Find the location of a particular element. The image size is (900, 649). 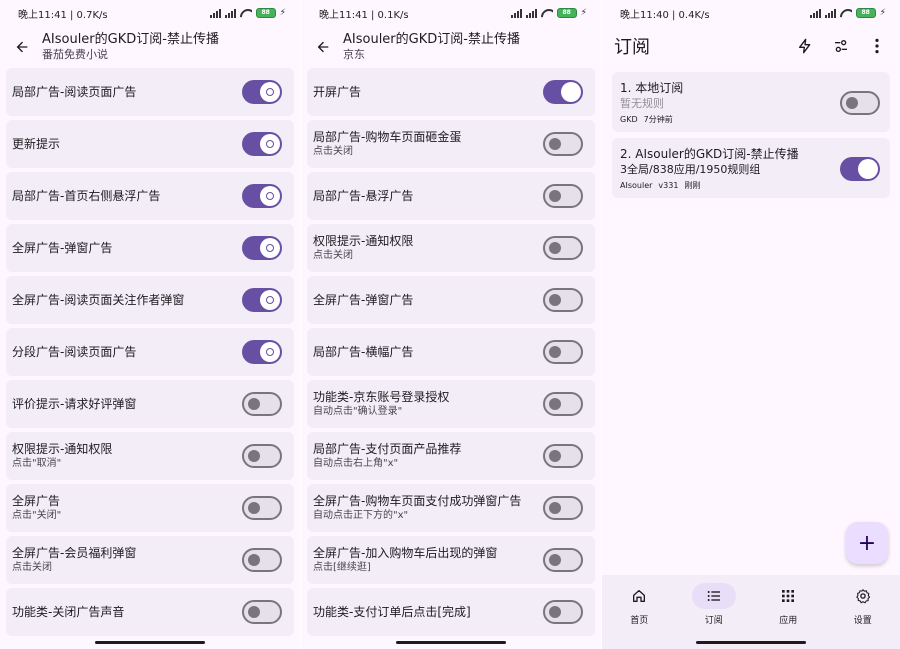

rule-row: 分段广告-阅读页面广告 is located at coordinates (150, 352).